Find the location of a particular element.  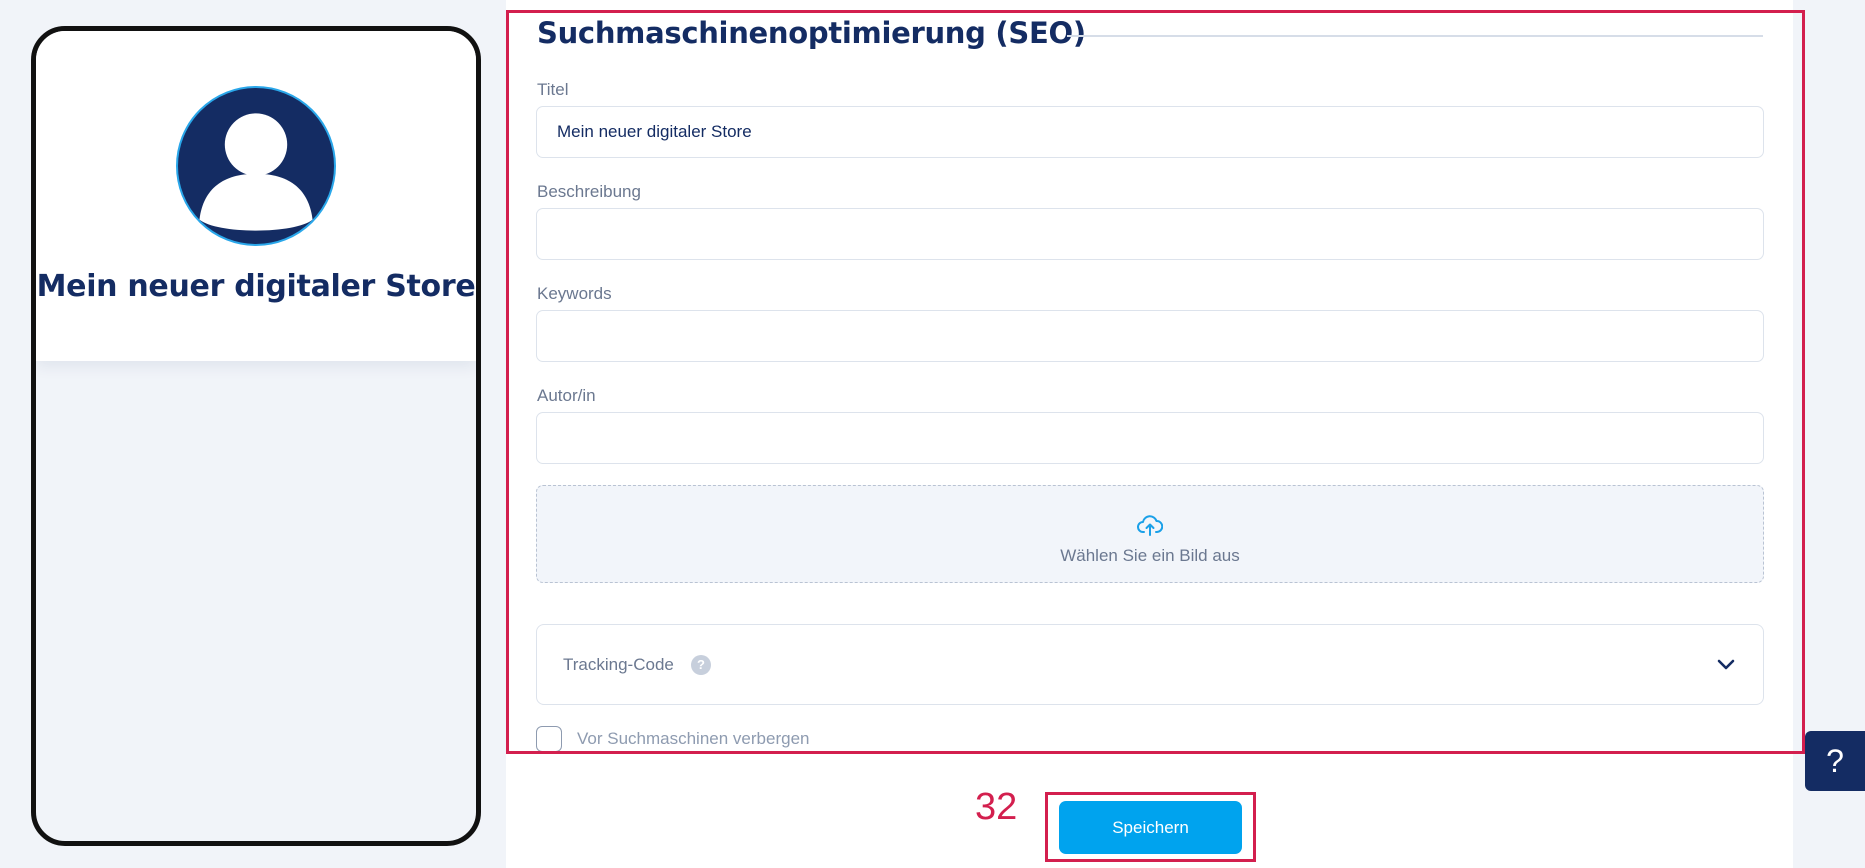

hide-from-search-checkbox is located at coordinates (549, 739).